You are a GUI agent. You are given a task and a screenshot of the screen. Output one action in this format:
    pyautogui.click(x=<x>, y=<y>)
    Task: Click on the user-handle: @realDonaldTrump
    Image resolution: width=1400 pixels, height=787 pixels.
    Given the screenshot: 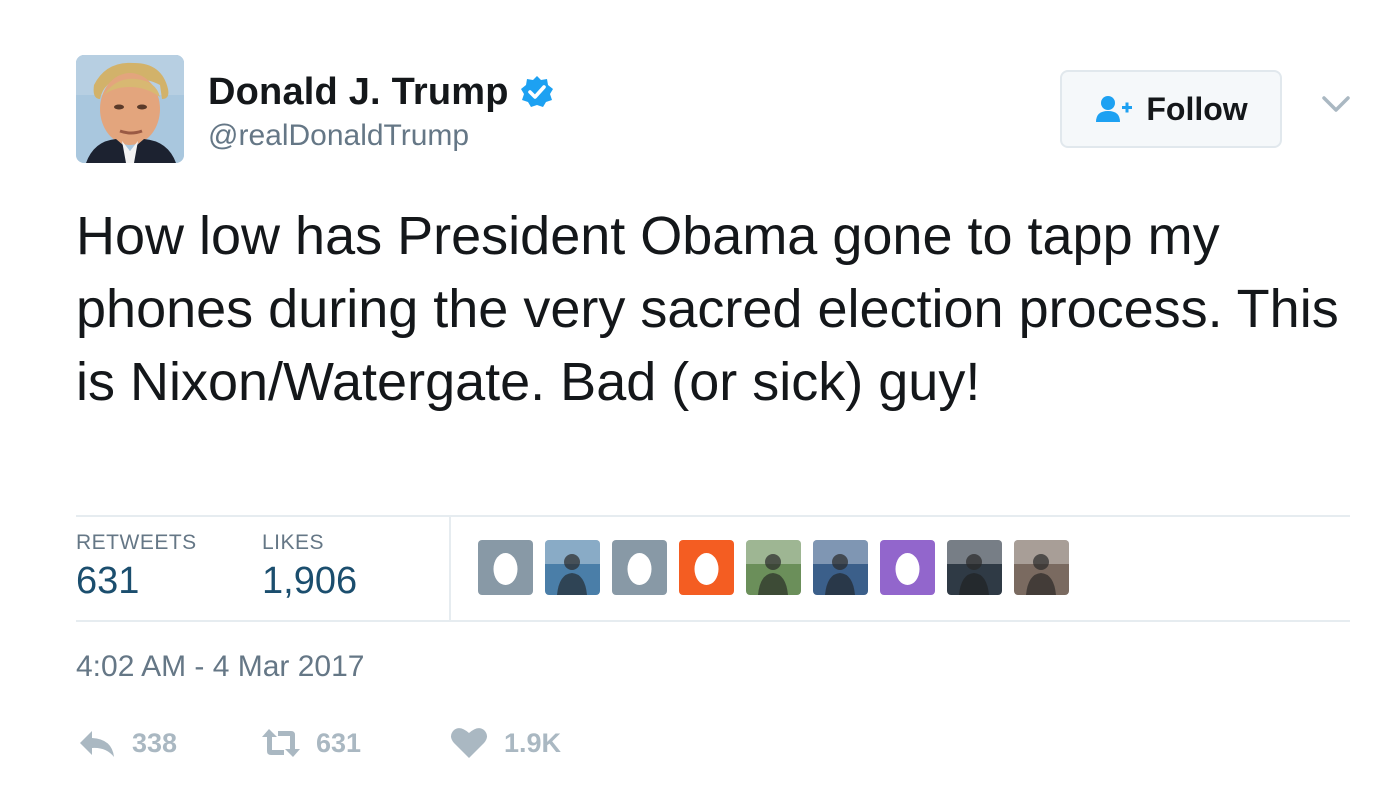 What is the action you would take?
    pyautogui.click(x=338, y=136)
    